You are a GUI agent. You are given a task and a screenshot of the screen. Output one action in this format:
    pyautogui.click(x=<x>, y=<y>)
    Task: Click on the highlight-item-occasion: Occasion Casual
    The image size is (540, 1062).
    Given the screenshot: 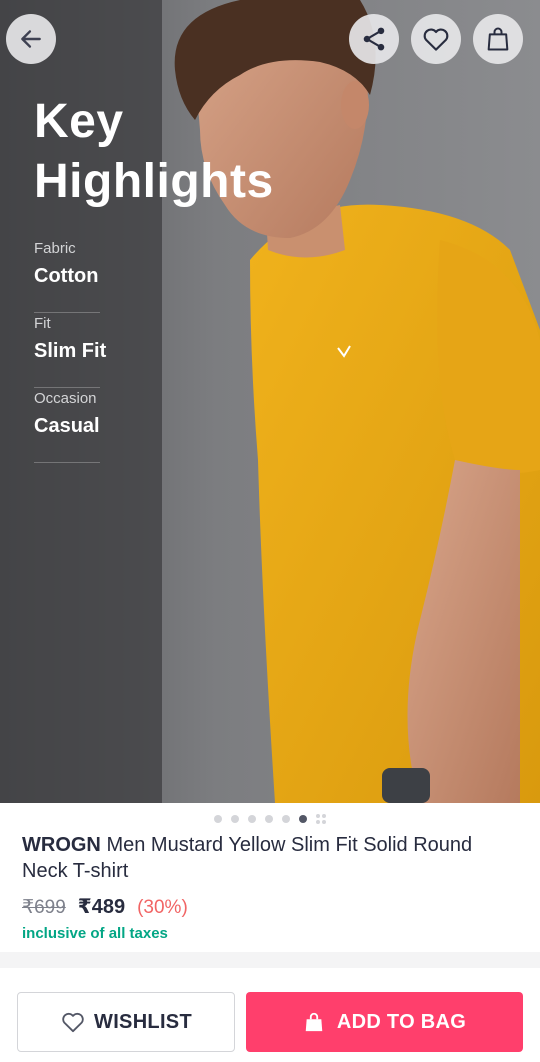 What is the action you would take?
    pyautogui.click(x=67, y=425)
    